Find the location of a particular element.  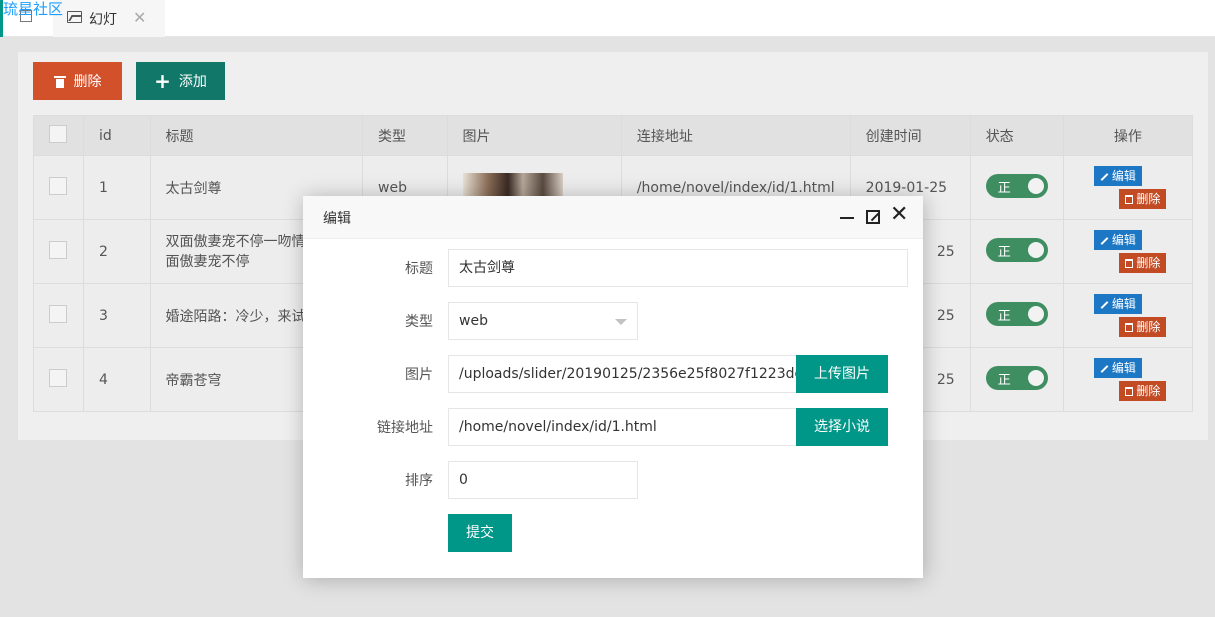

title-label: 标题 is located at coordinates (419, 269).